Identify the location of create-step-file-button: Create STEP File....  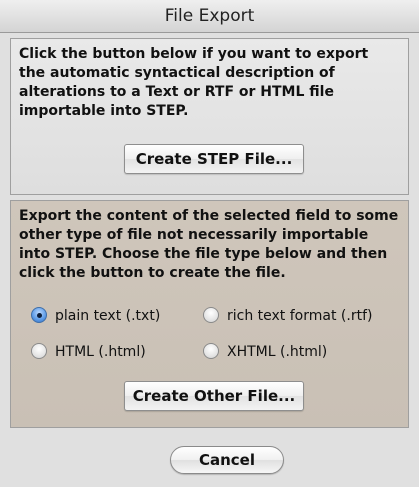
(214, 159).